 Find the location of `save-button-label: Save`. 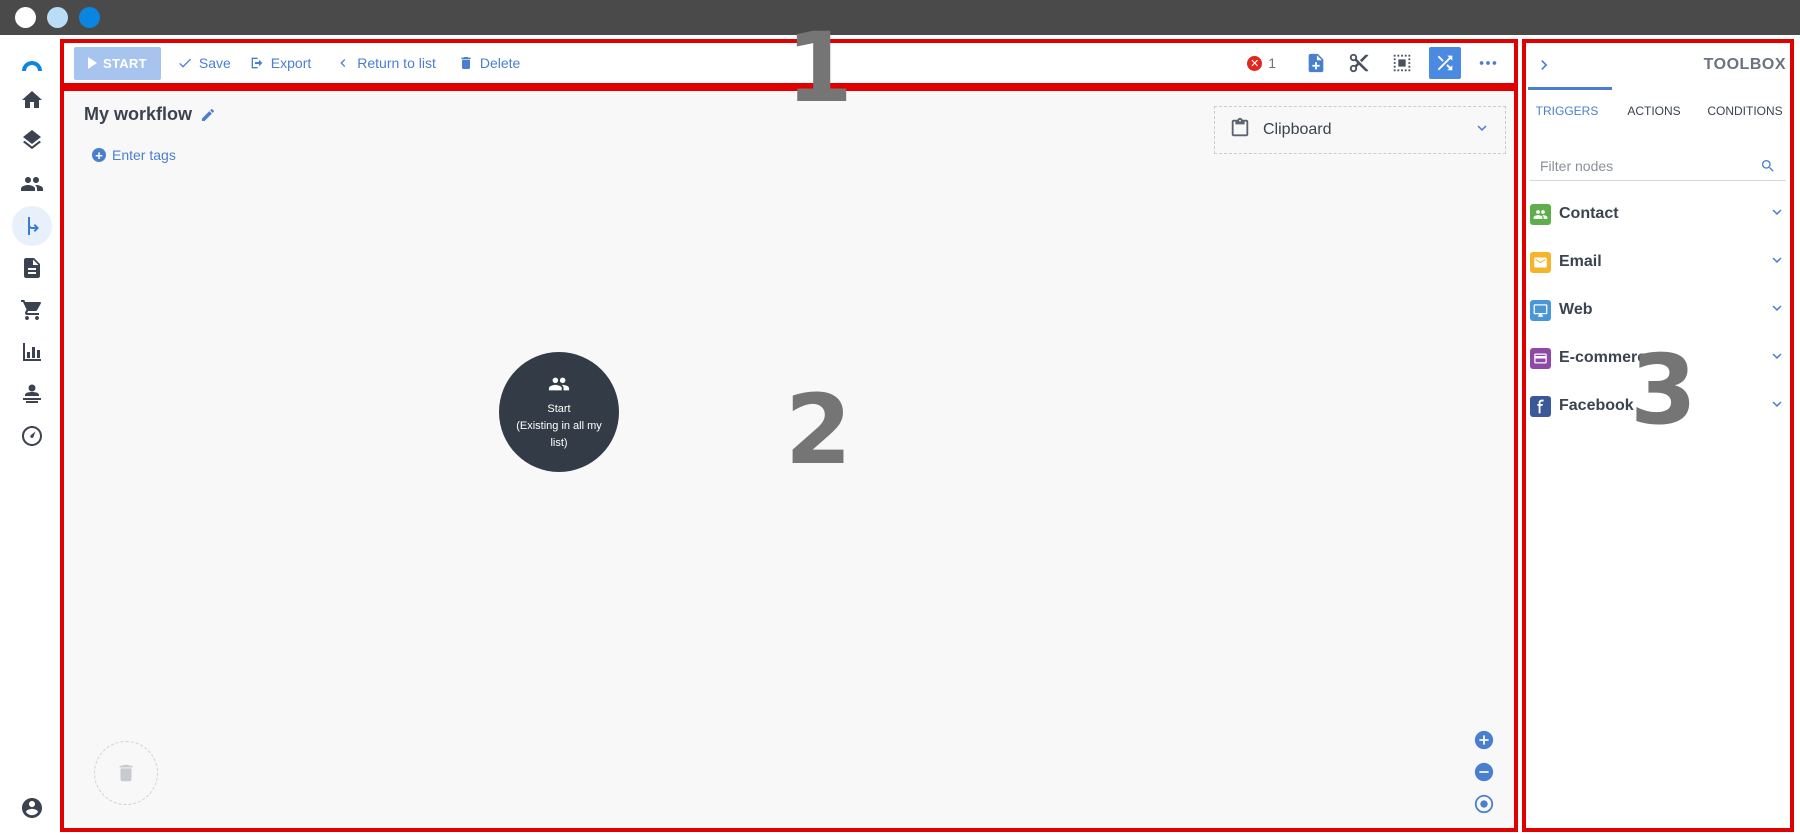

save-button-label: Save is located at coordinates (214, 63).